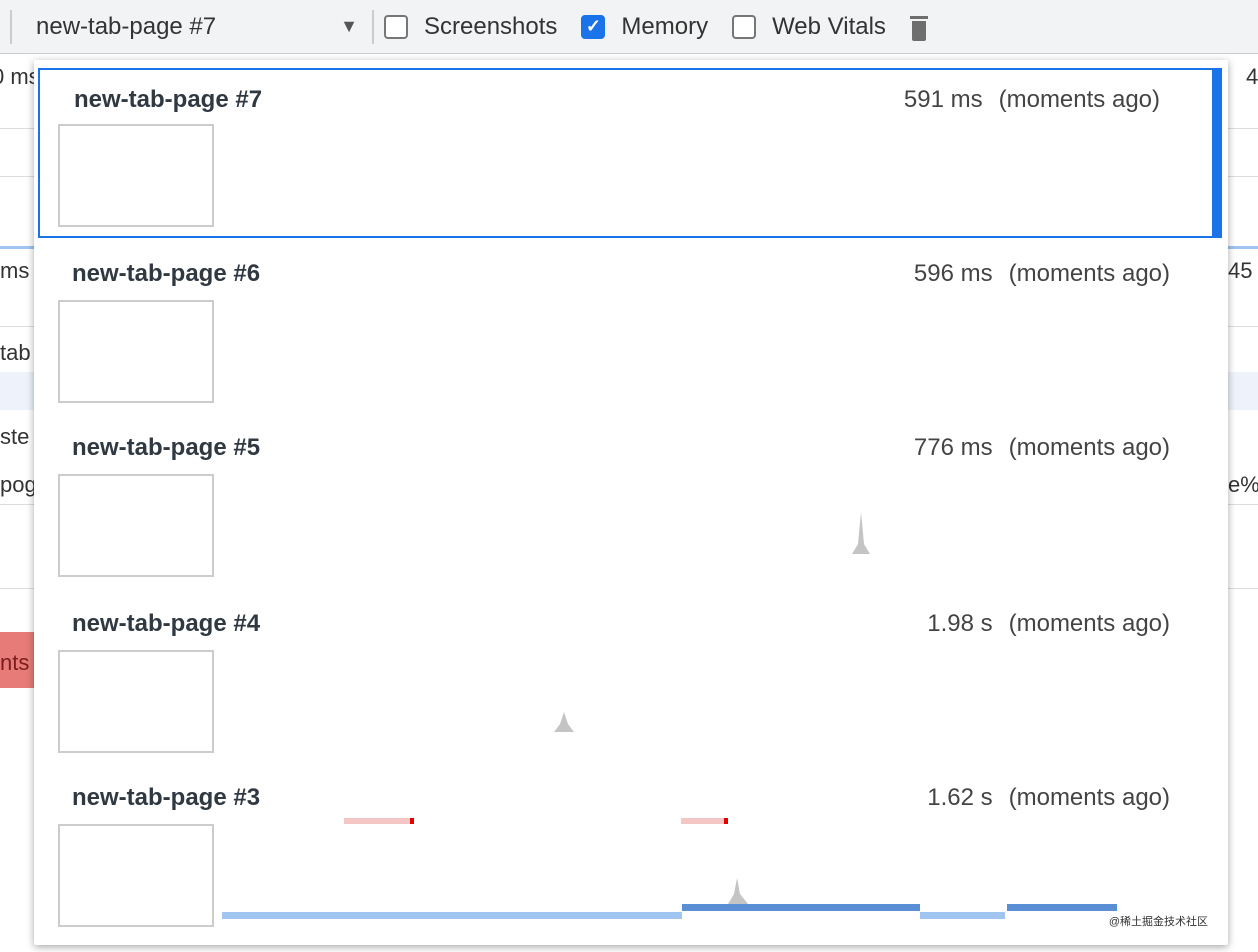 This screenshot has height=952, width=1258. I want to click on bg-text: e%3, so click(1243, 484).